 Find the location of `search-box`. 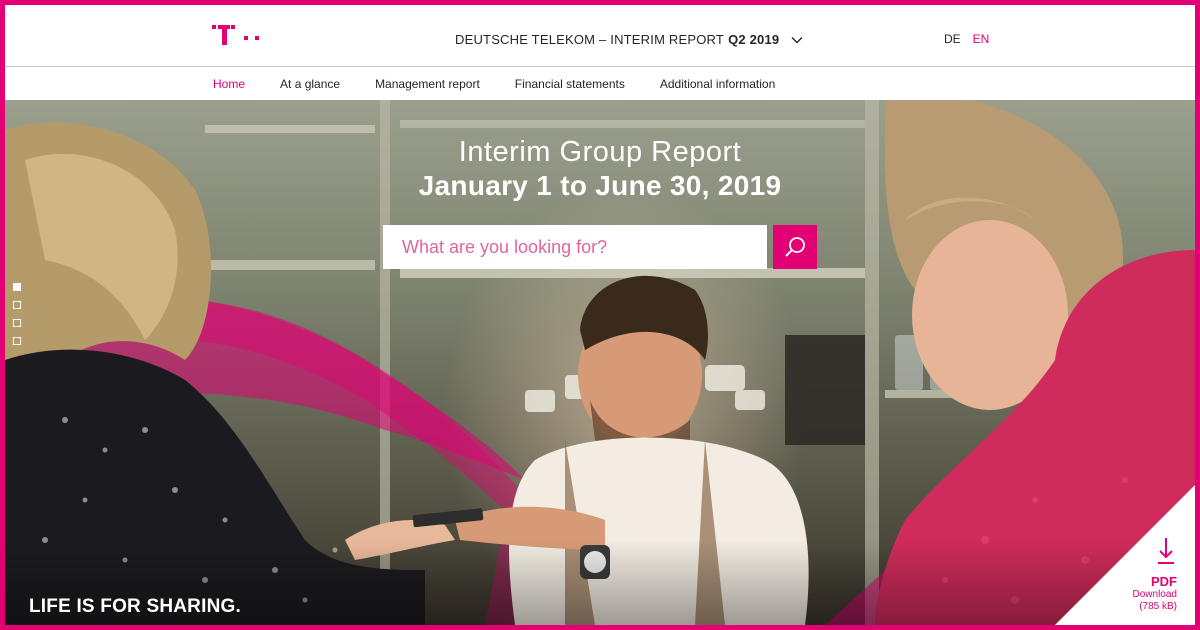

search-box is located at coordinates (575, 247).